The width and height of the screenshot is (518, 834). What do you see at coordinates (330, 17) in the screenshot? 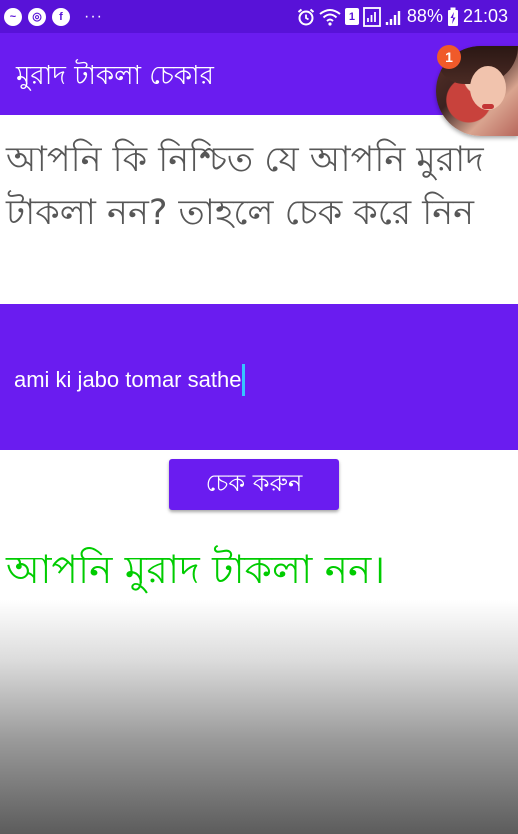
I see `wifi-icon` at bounding box center [330, 17].